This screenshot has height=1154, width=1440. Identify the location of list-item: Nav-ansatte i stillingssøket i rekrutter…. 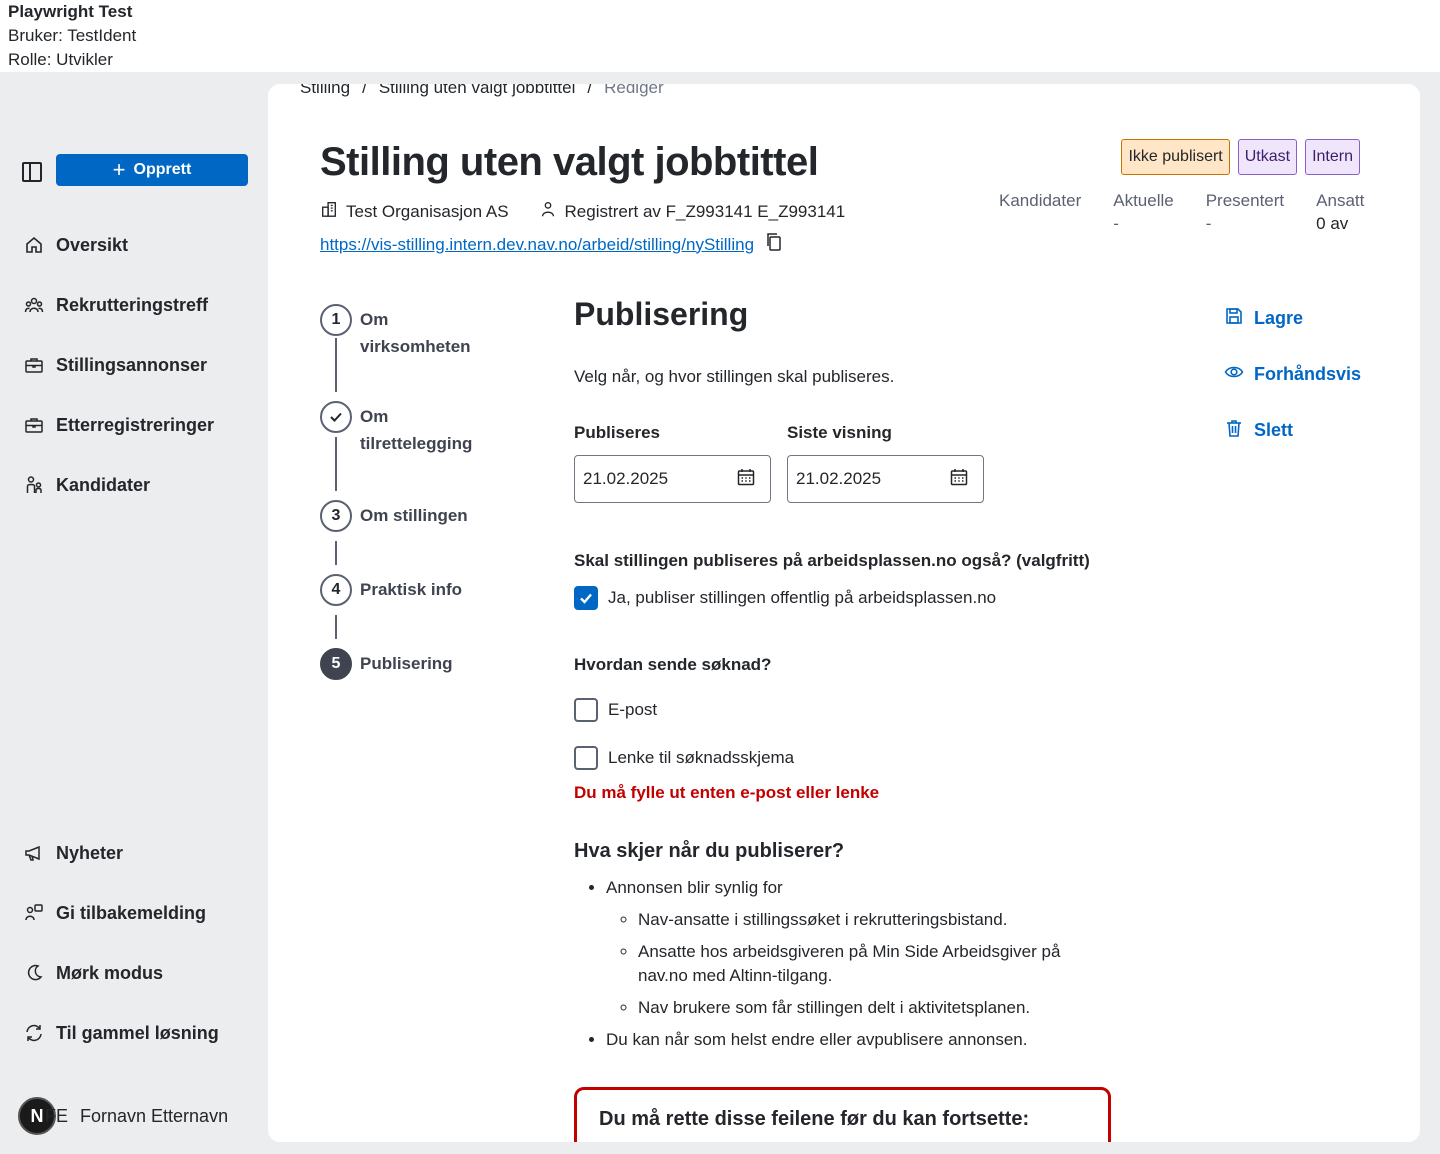
(876, 920).